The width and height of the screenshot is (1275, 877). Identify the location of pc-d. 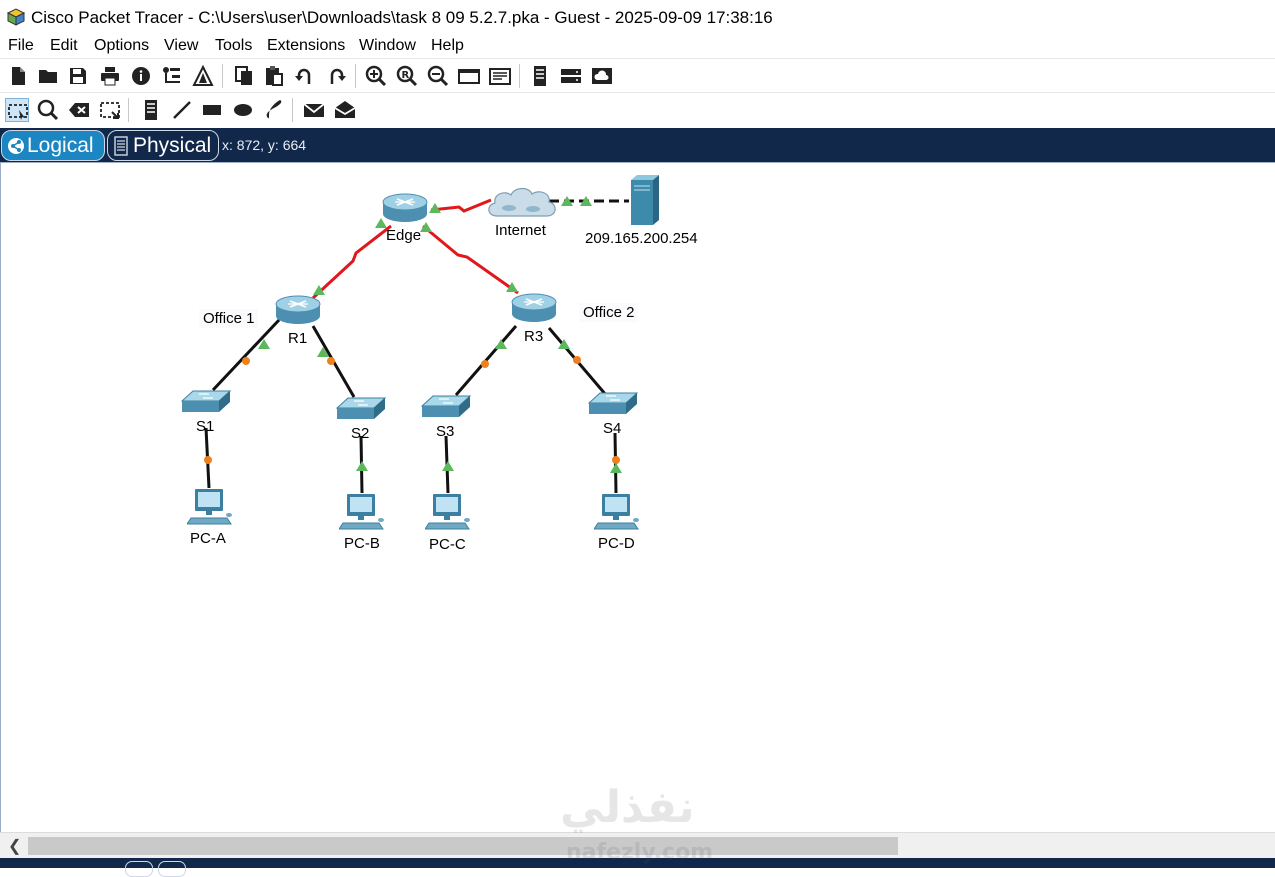
(617, 511).